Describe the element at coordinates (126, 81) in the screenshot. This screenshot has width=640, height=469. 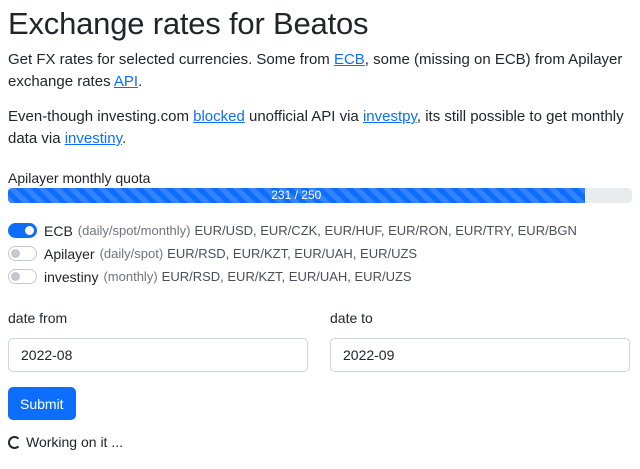
I see `api-link: API` at that location.